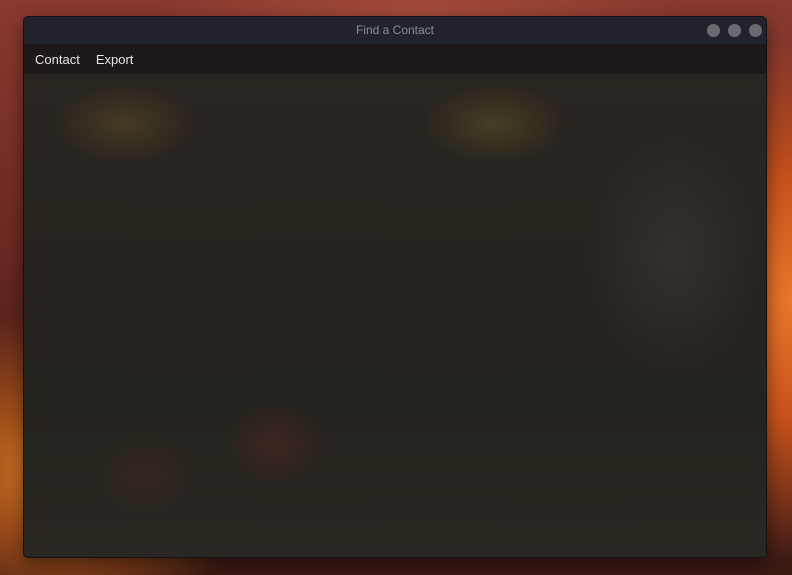 This screenshot has height=575, width=792. What do you see at coordinates (713, 30) in the screenshot?
I see `minimize-button` at bounding box center [713, 30].